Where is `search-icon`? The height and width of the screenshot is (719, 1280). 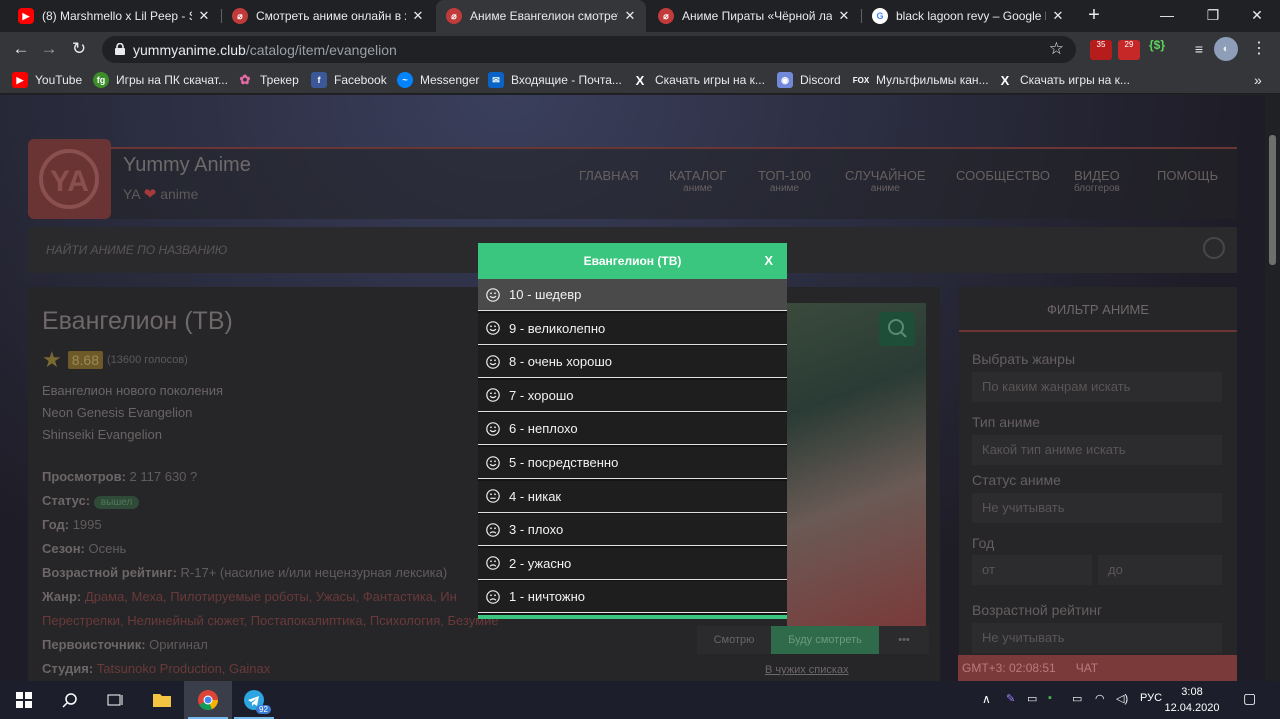 search-icon is located at coordinates (1214, 248).